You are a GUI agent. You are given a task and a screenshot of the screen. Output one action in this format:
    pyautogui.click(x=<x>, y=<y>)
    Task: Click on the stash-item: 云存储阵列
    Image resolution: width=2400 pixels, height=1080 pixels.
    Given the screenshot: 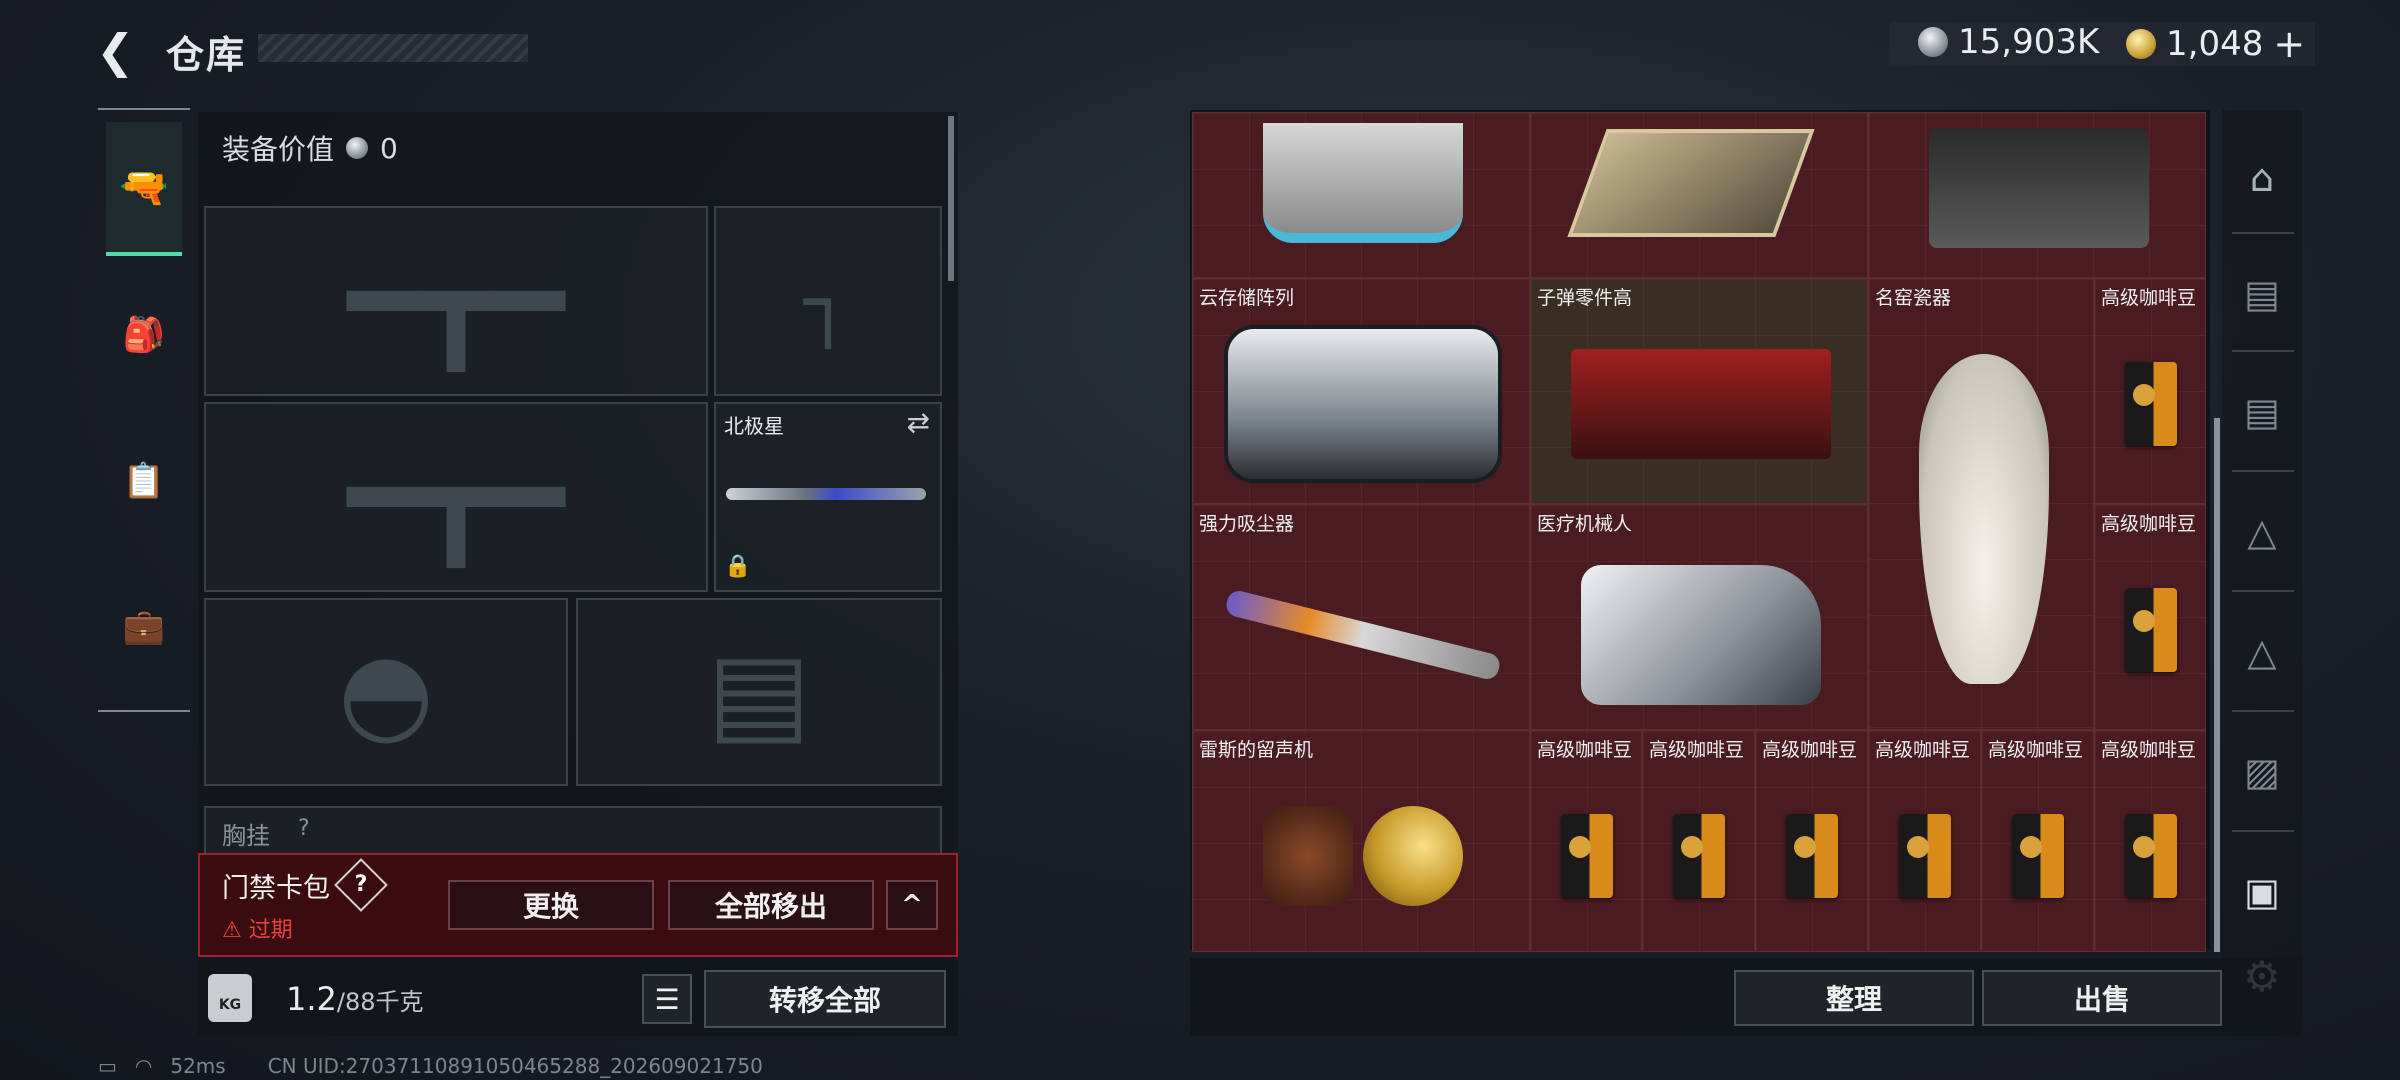 What is the action you would take?
    pyautogui.click(x=1361, y=391)
    